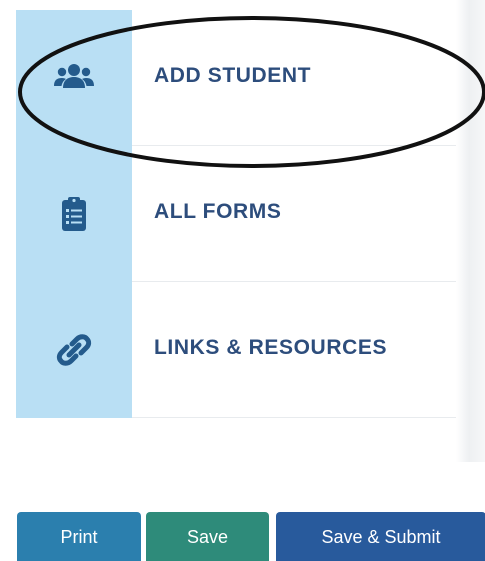  What do you see at coordinates (218, 211) in the screenshot?
I see `menu-item-label: ALL FORMS` at bounding box center [218, 211].